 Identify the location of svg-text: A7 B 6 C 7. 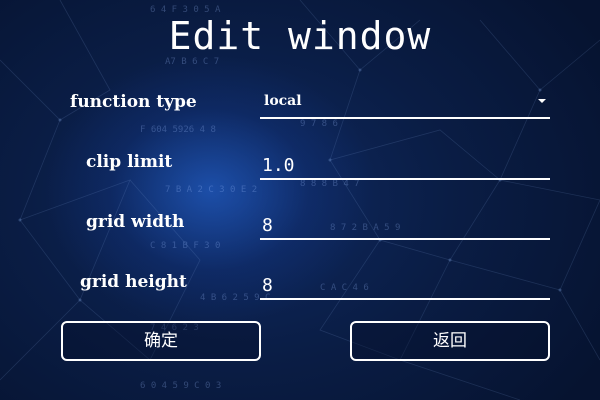
(192, 62).